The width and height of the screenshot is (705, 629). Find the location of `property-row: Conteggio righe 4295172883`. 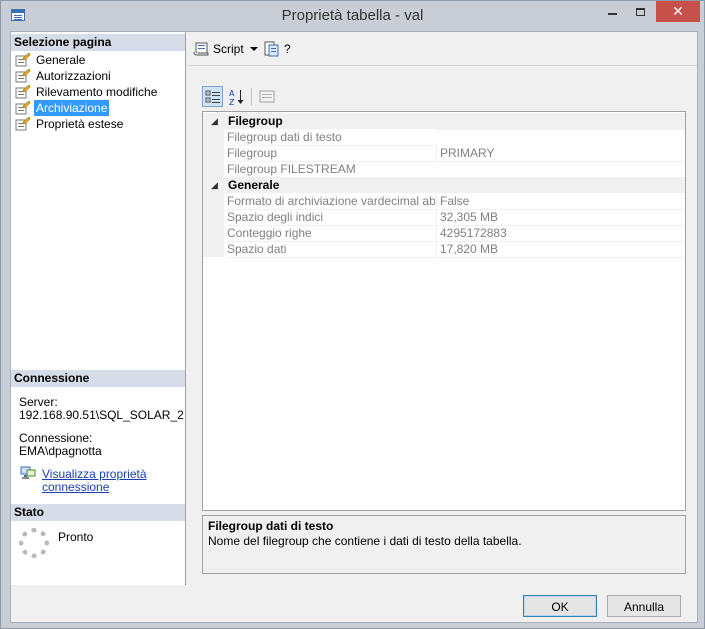

property-row: Conteggio righe 4295172883 is located at coordinates (444, 233).